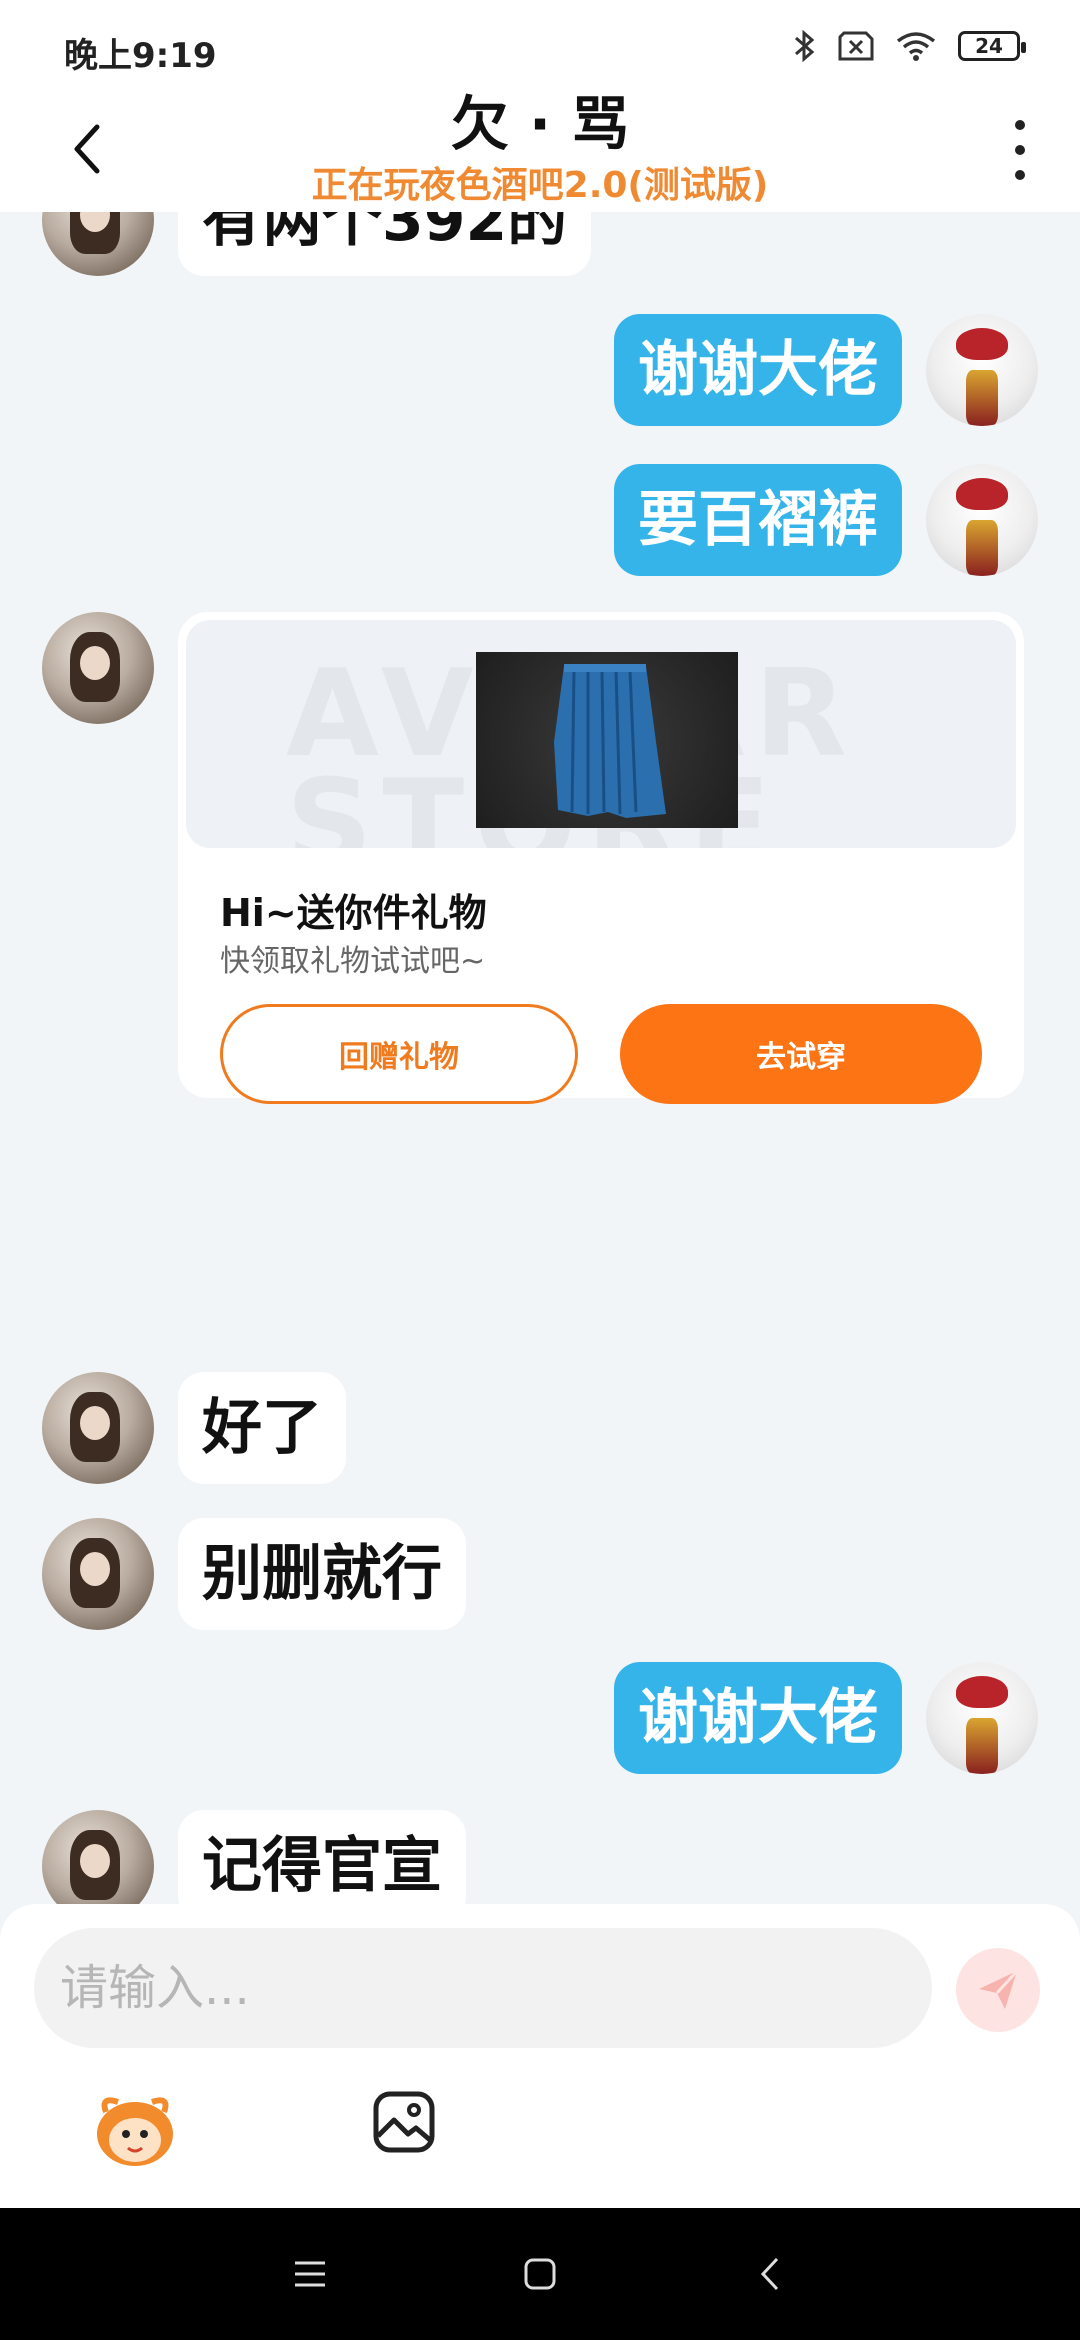 The width and height of the screenshot is (1080, 2340). I want to click on sim-icon, so click(856, 46).